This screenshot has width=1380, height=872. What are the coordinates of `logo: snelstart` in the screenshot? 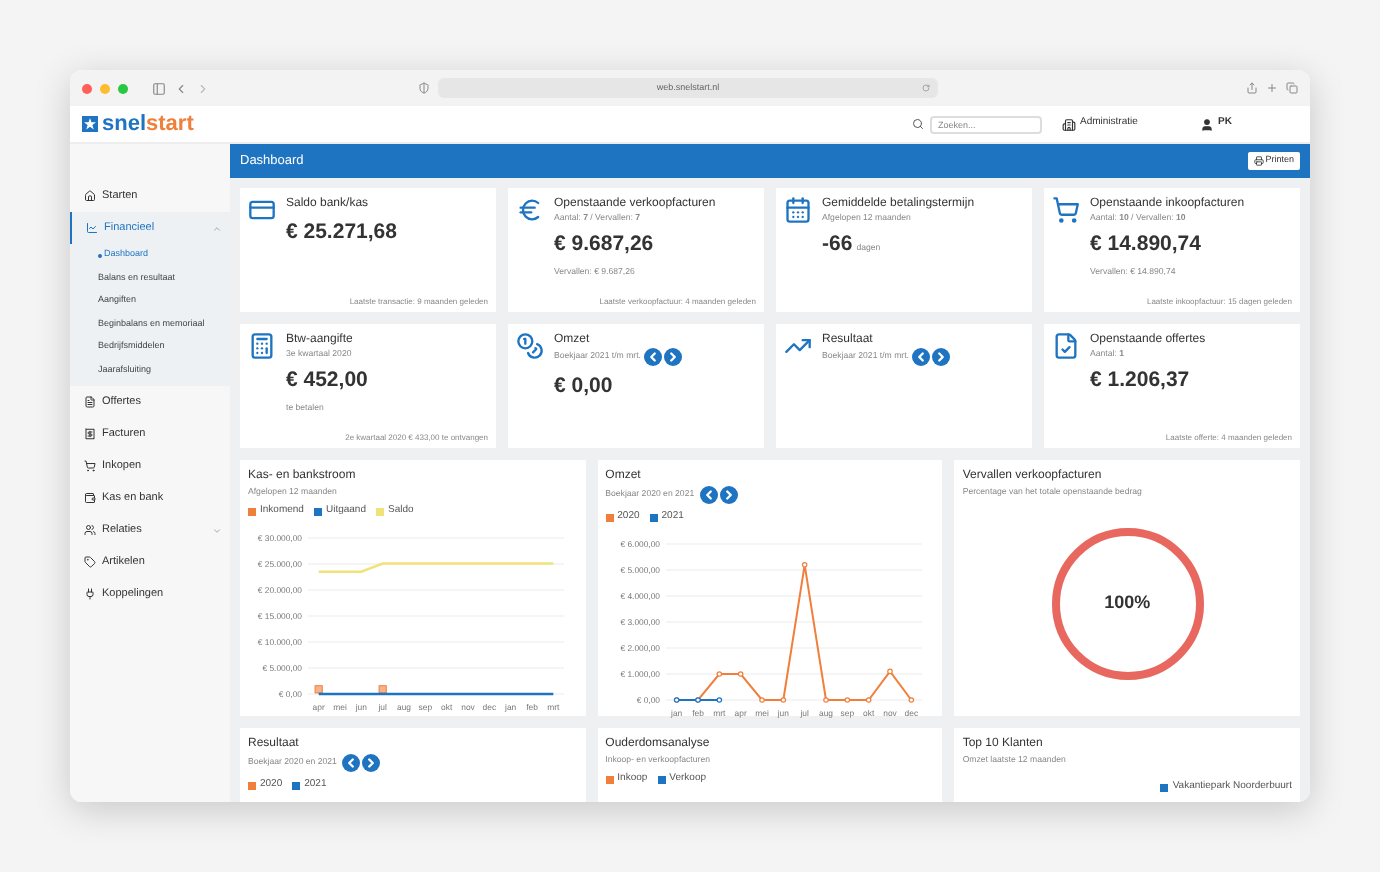 It's located at (162, 124).